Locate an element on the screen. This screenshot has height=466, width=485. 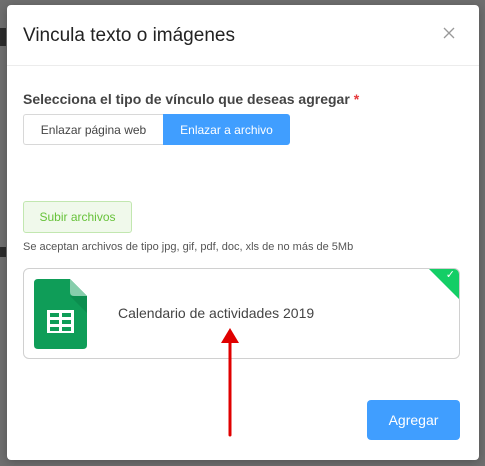
required-mark: * is located at coordinates (356, 99).